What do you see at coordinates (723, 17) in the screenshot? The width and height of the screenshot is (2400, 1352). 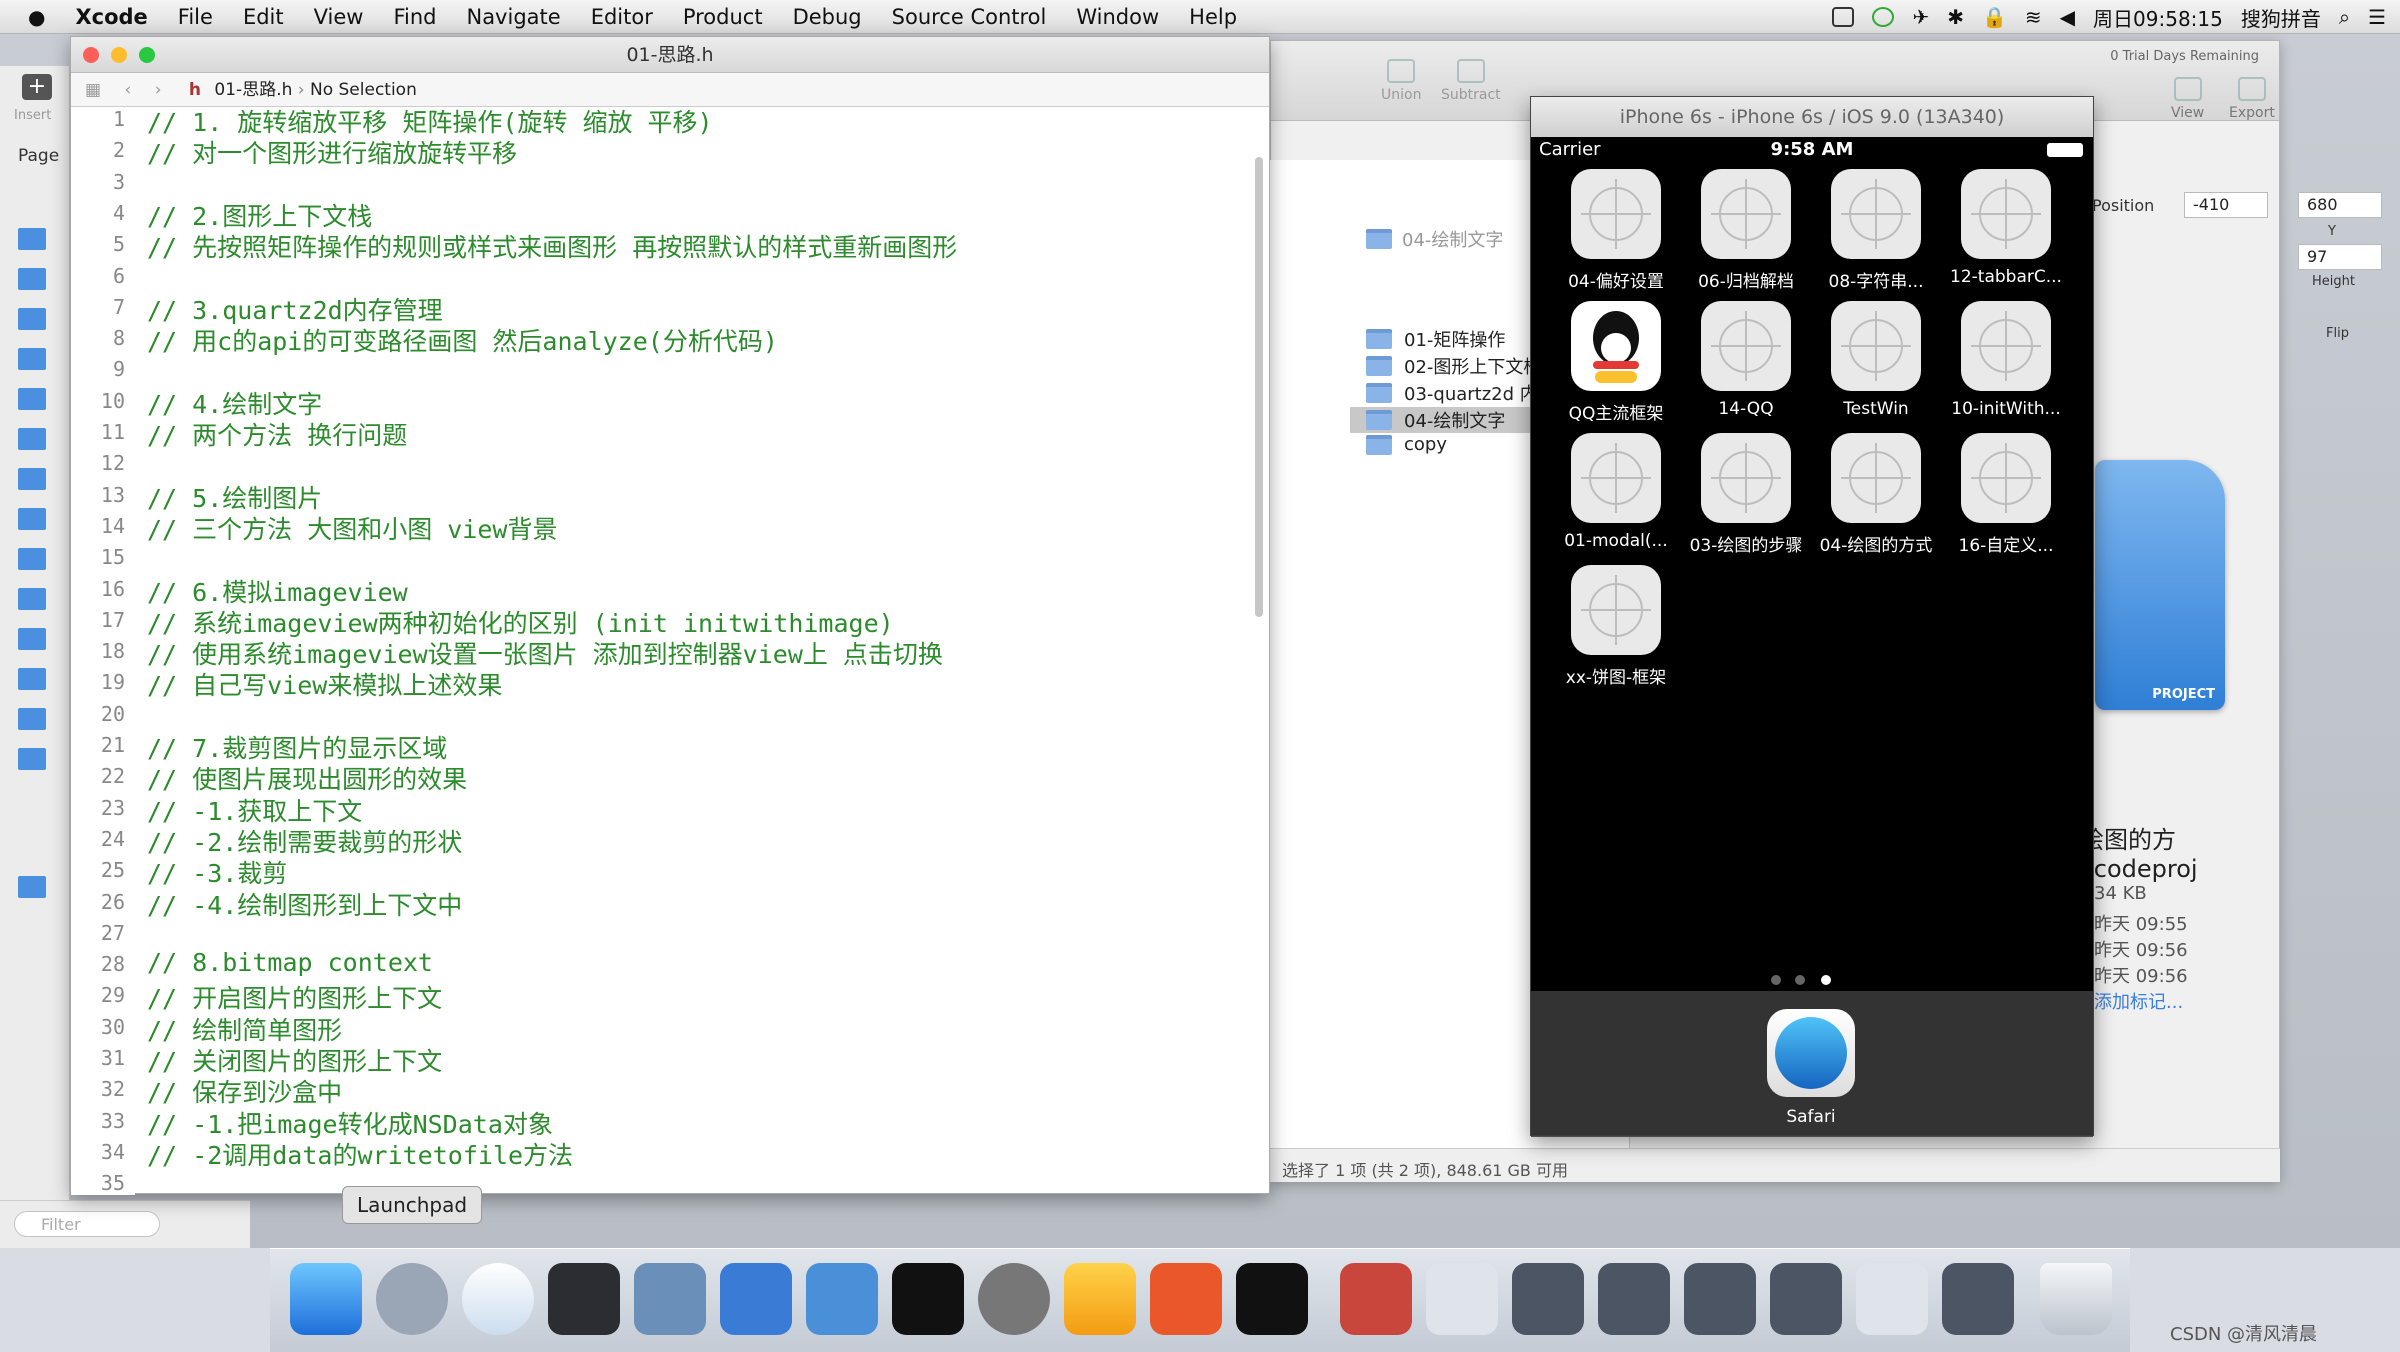 I see `menu-product: Product` at bounding box center [723, 17].